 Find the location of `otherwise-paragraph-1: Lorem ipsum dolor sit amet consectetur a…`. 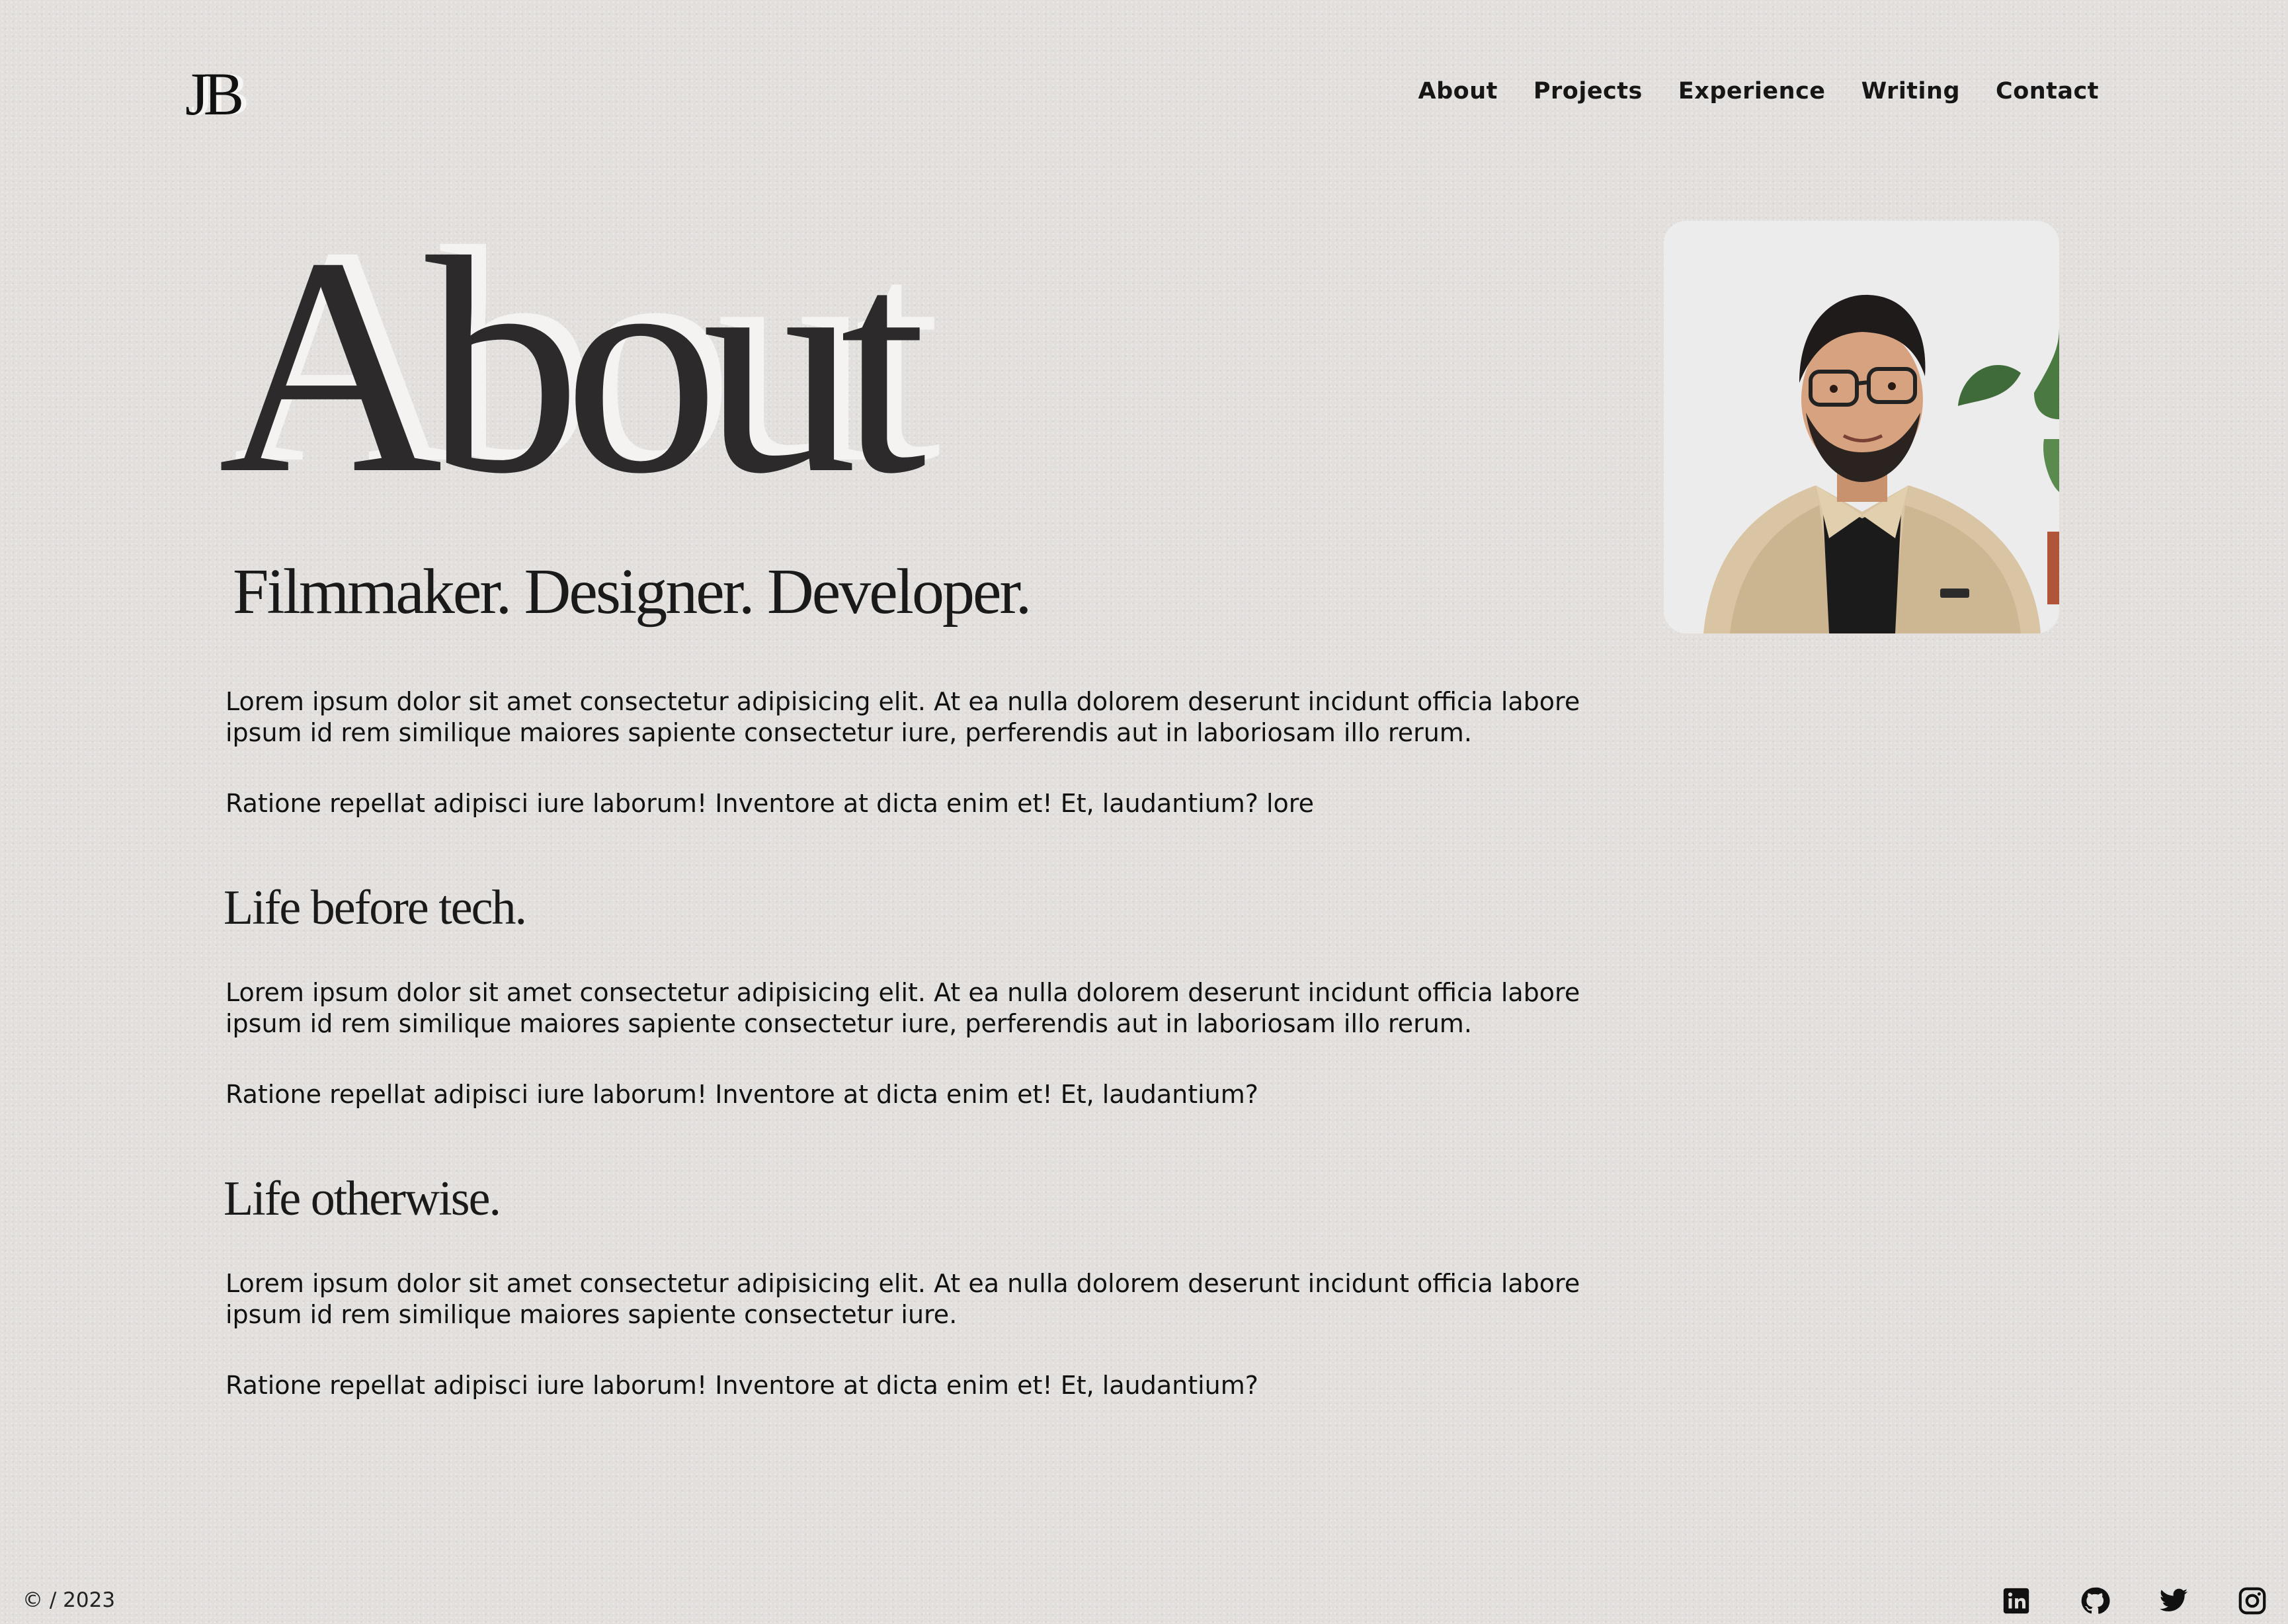

otherwise-paragraph-1: Lorem ipsum dolor sit amet consectetur a… is located at coordinates (902, 1299).